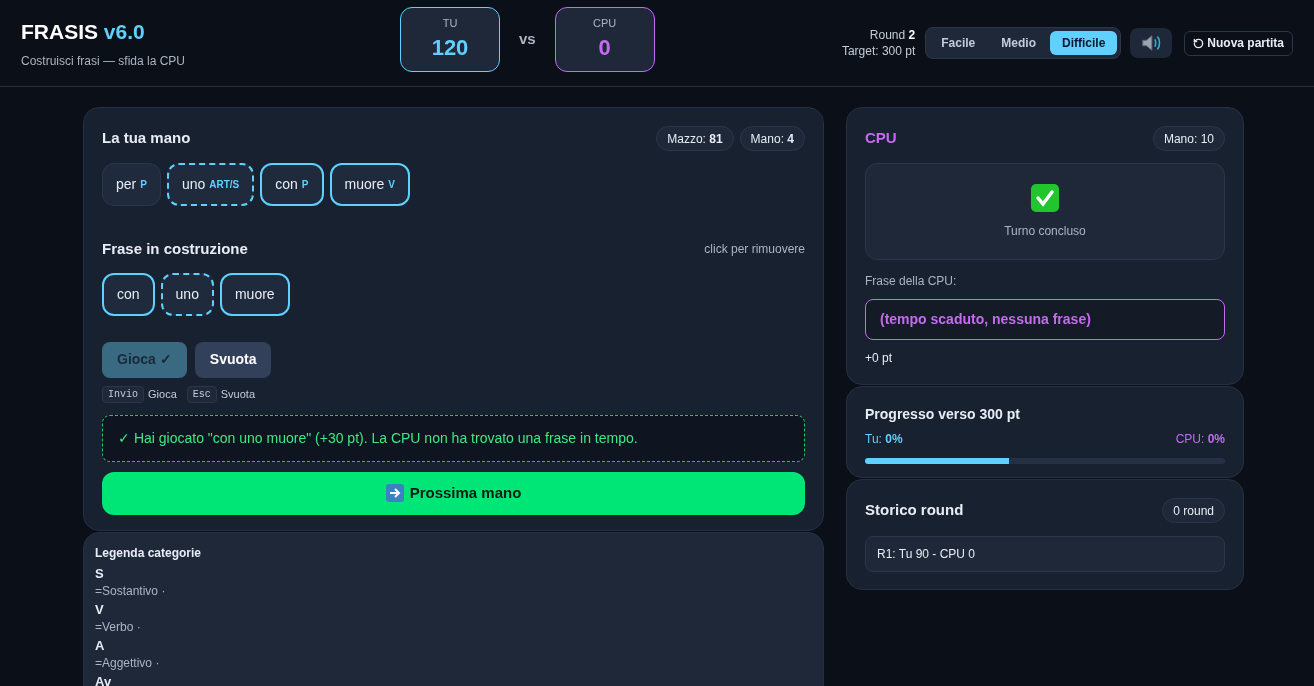  Describe the element at coordinates (1188, 138) in the screenshot. I see `count-badge: Mano: 10` at that location.